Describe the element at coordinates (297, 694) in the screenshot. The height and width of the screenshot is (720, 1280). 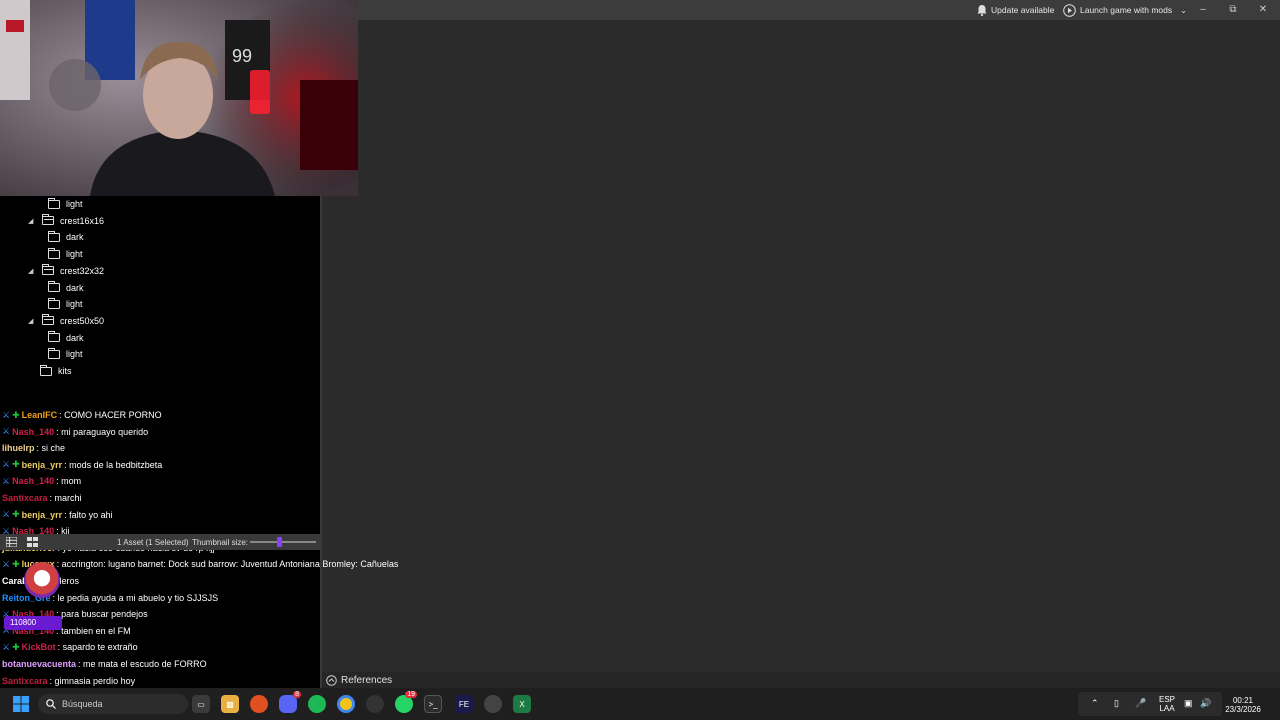
I see `discord-badge: 8` at that location.